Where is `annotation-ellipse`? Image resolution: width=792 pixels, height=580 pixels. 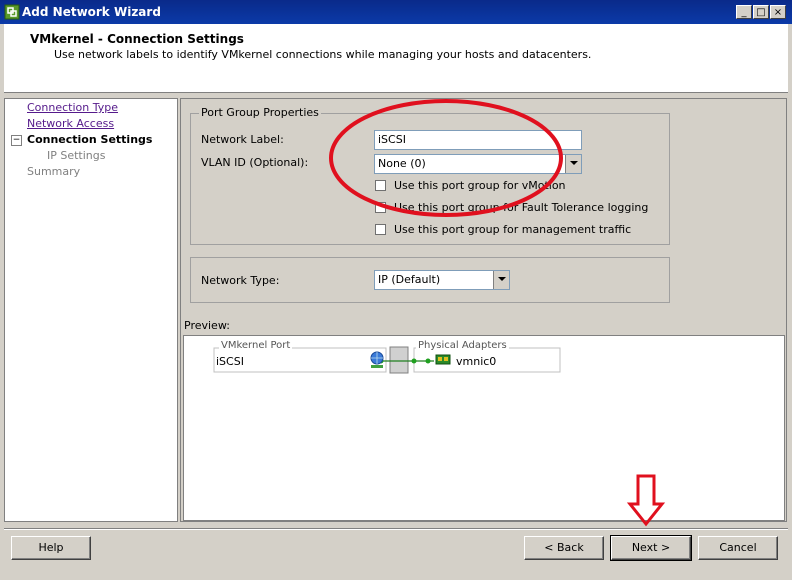 annotation-ellipse is located at coordinates (446, 158).